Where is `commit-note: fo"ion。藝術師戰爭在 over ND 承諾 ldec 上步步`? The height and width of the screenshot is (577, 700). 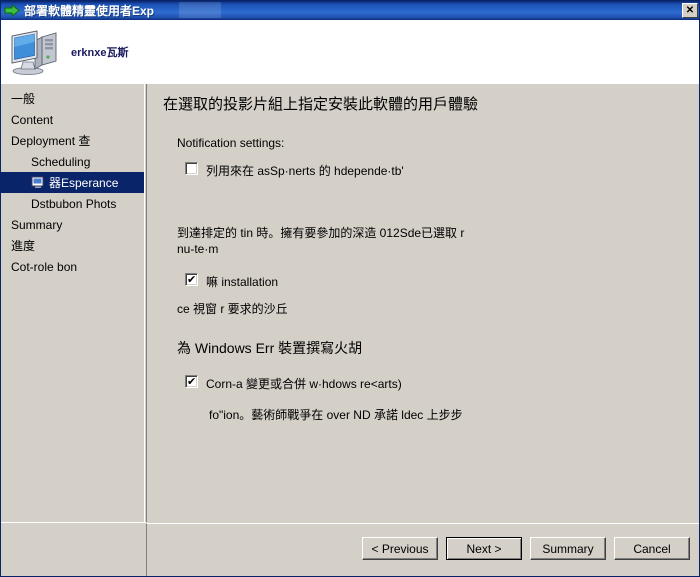
commit-note: fo"ion。藝術師戰爭在 over ND 承諾 ldec 上步步 is located at coordinates (336, 415).